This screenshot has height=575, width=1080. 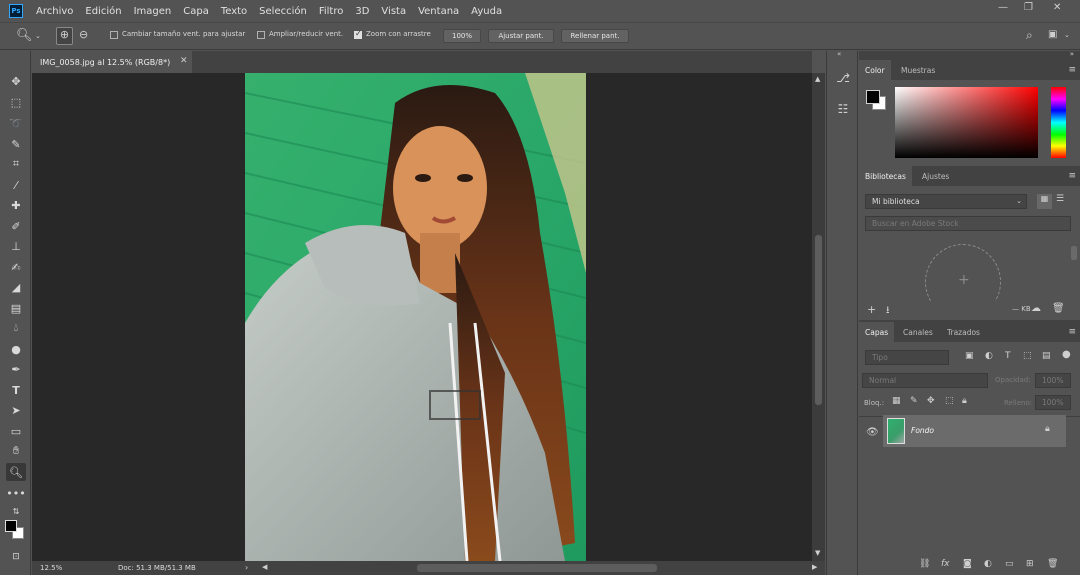 I want to click on workspace-icon: ▣, so click(x=1052, y=34).